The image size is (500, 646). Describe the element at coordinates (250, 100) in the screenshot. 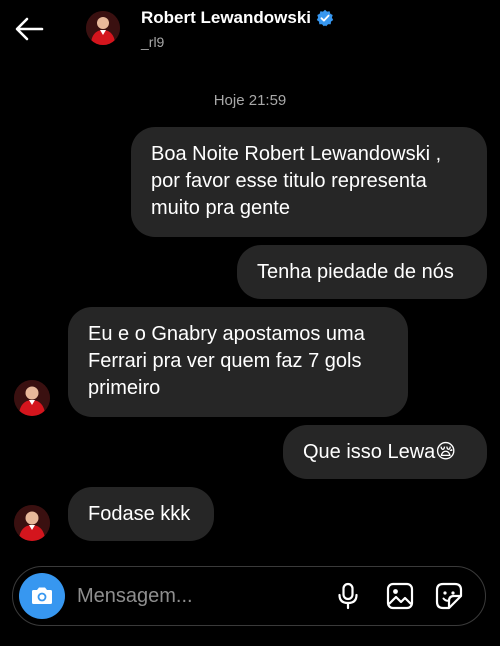

I see `conversation-timestamp: Hoje 21:59` at that location.